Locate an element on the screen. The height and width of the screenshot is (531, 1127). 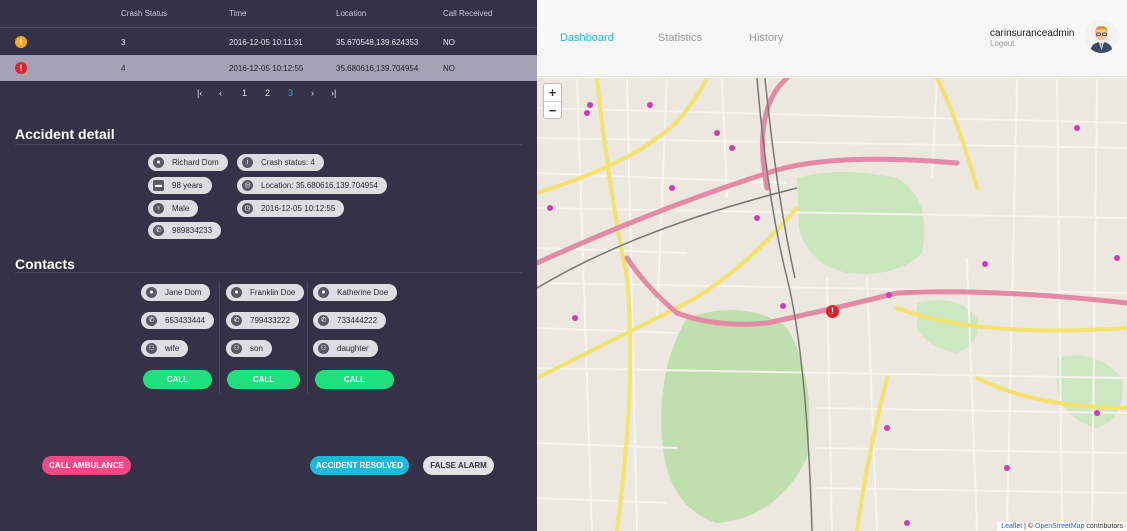
crash-time: ◷ 2016-12-05 10:12:55 is located at coordinates (291, 208).